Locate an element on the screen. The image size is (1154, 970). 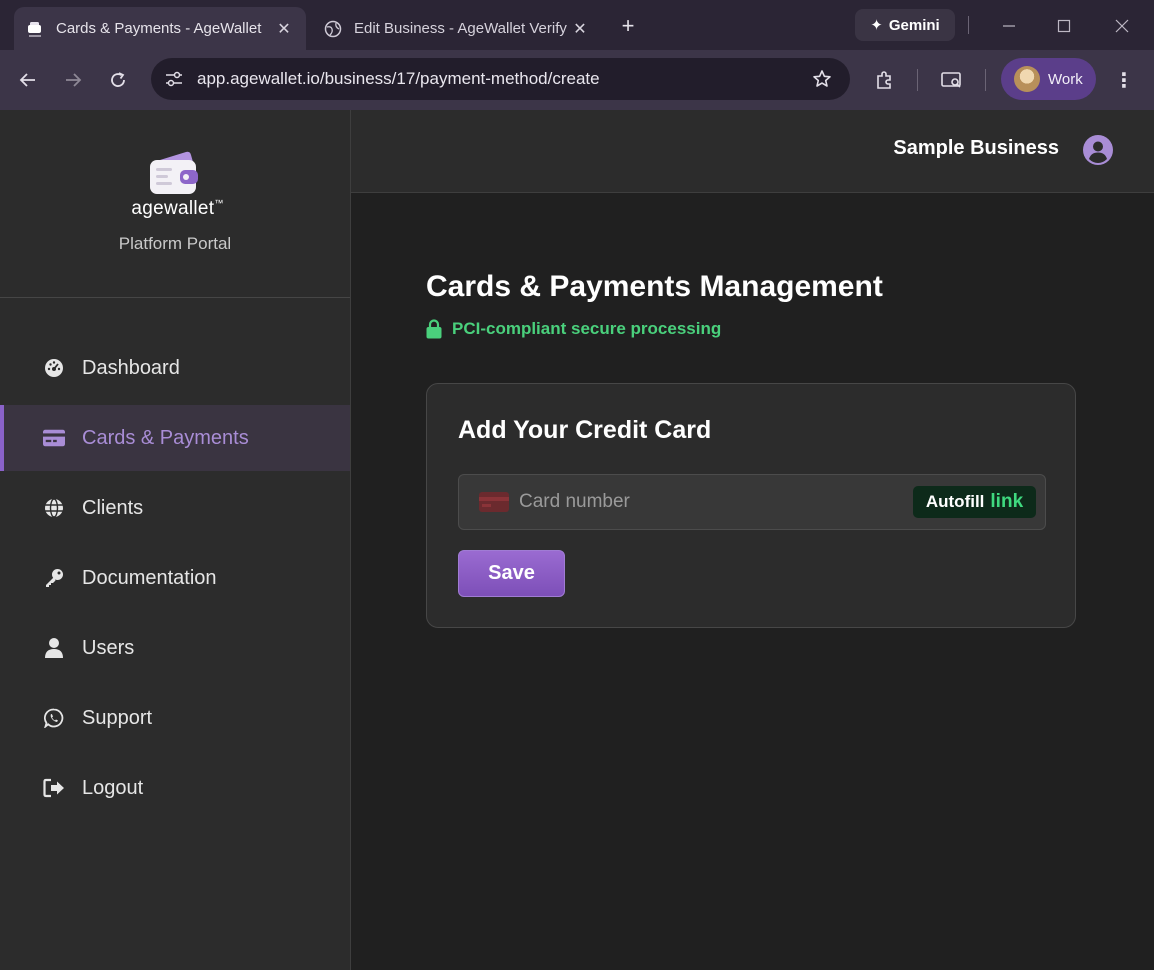
sidebar-item-cards-payments: Cards & Payments is located at coordinates (175, 438).